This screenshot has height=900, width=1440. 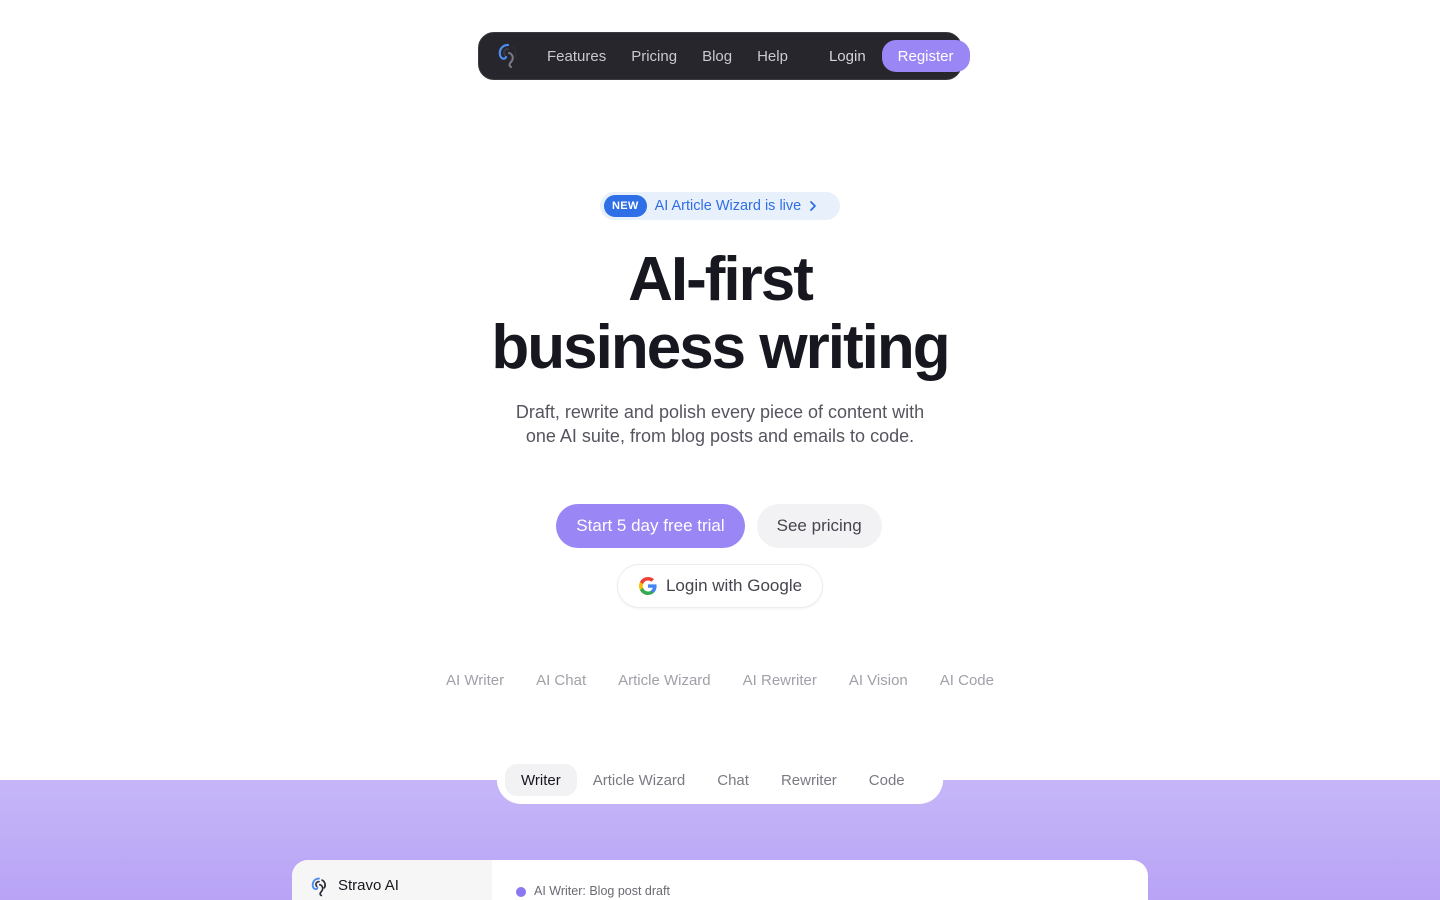 I want to click on status-dot, so click(x=521, y=892).